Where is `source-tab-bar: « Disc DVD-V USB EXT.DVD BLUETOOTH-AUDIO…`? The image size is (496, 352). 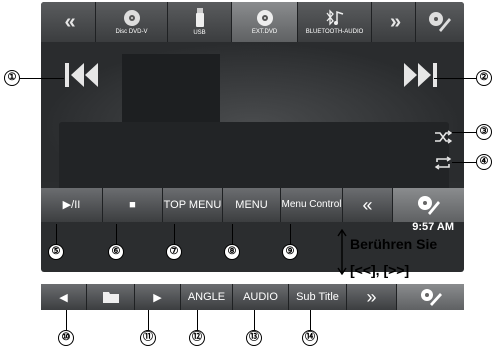
source-tab-bar: « Disc DVD-V USB EXT.DVD BLUETOOTH-AUDIO… is located at coordinates (252, 22).